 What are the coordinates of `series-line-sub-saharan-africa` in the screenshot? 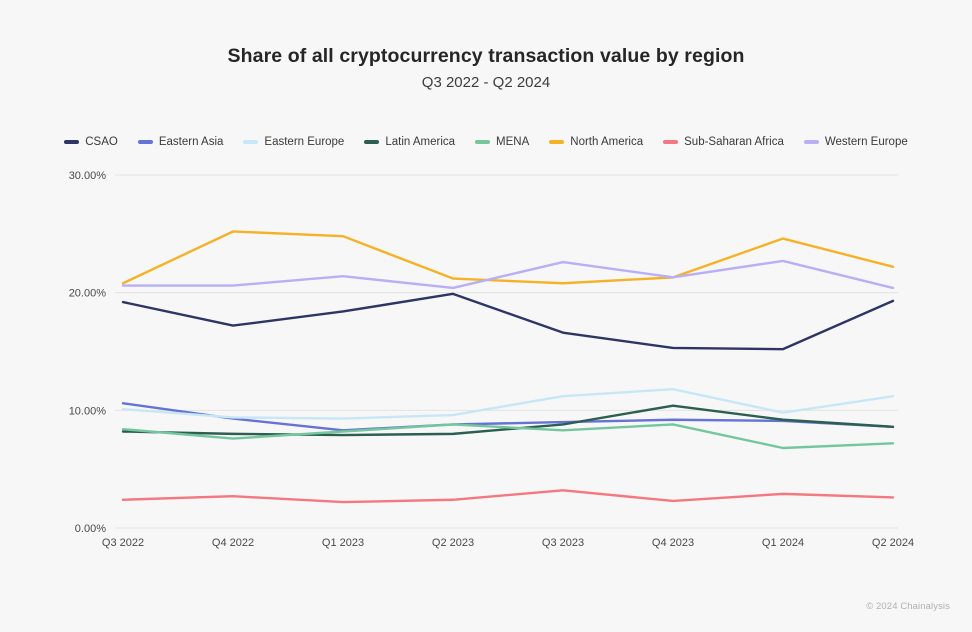 It's located at (508, 496).